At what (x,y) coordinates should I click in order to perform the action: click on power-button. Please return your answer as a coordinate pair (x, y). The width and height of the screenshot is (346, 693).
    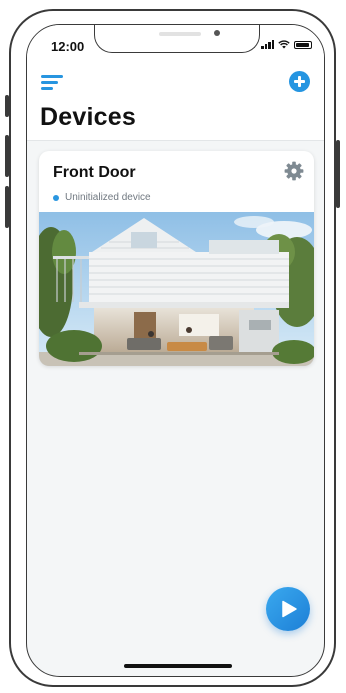
    Looking at the image, I should click on (338, 174).